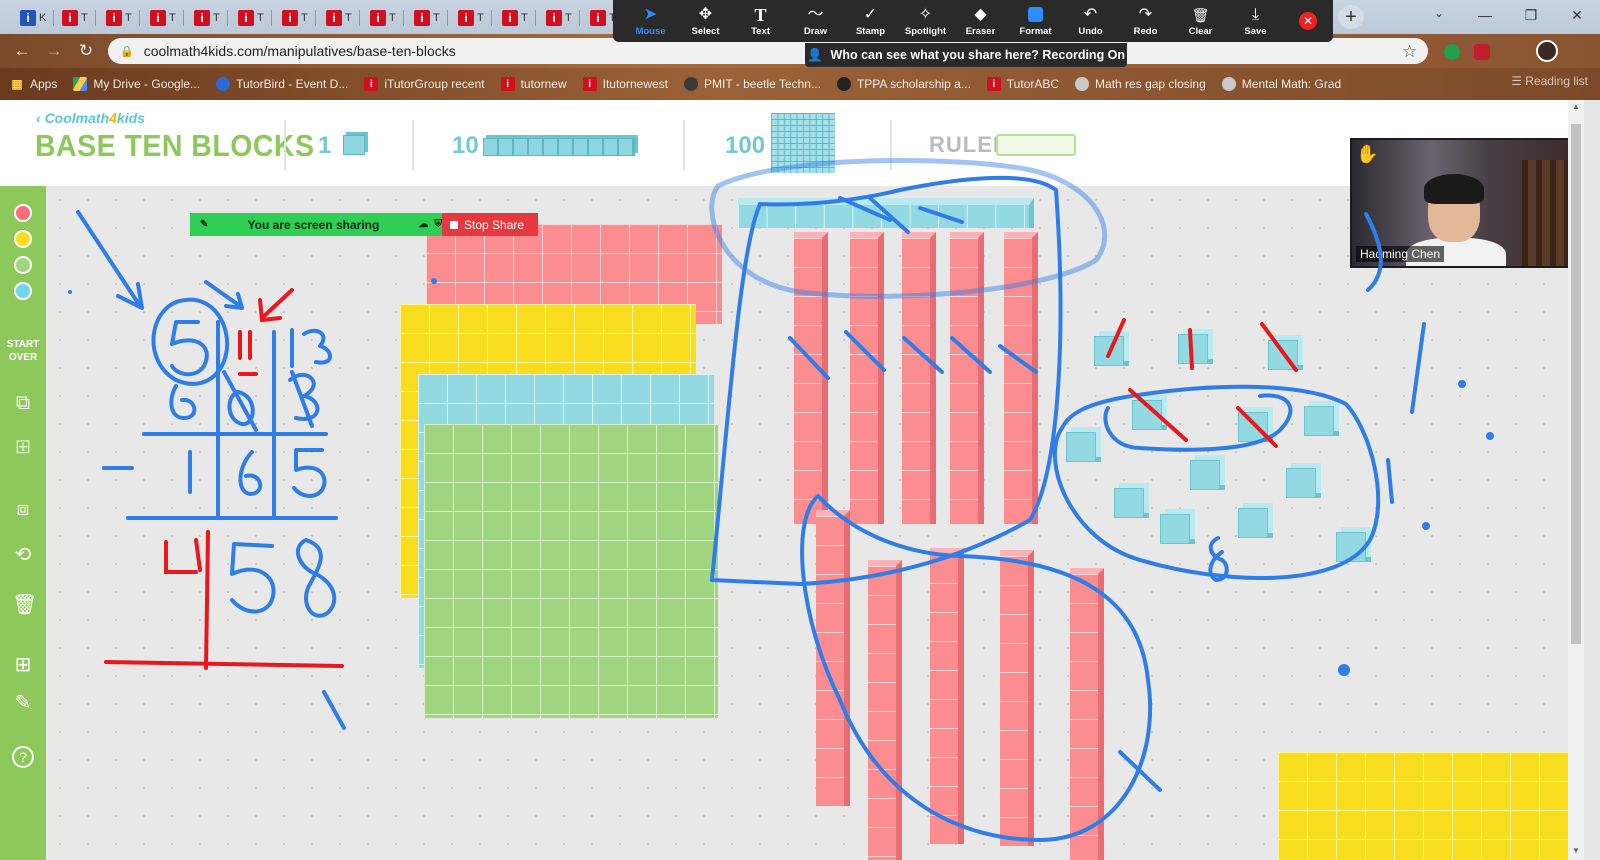 This screenshot has width=1600, height=860. What do you see at coordinates (23, 757) in the screenshot?
I see `help-icon: ?` at bounding box center [23, 757].